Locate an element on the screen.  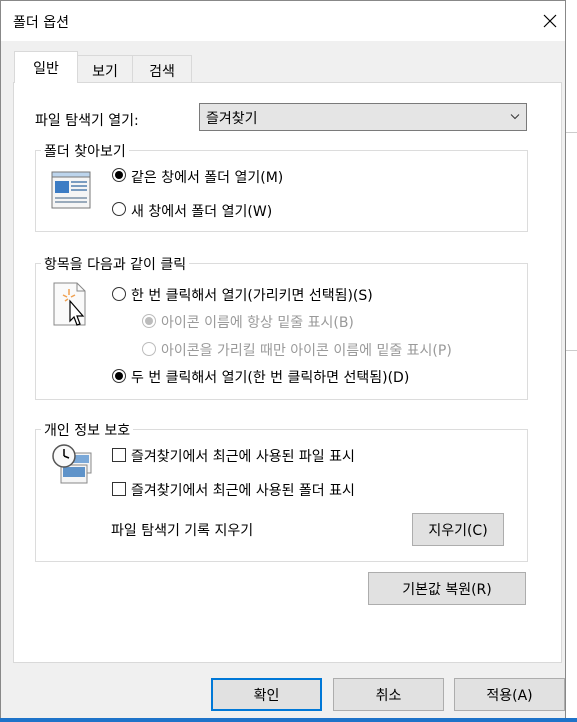
single-click-radio is located at coordinates (119, 294).